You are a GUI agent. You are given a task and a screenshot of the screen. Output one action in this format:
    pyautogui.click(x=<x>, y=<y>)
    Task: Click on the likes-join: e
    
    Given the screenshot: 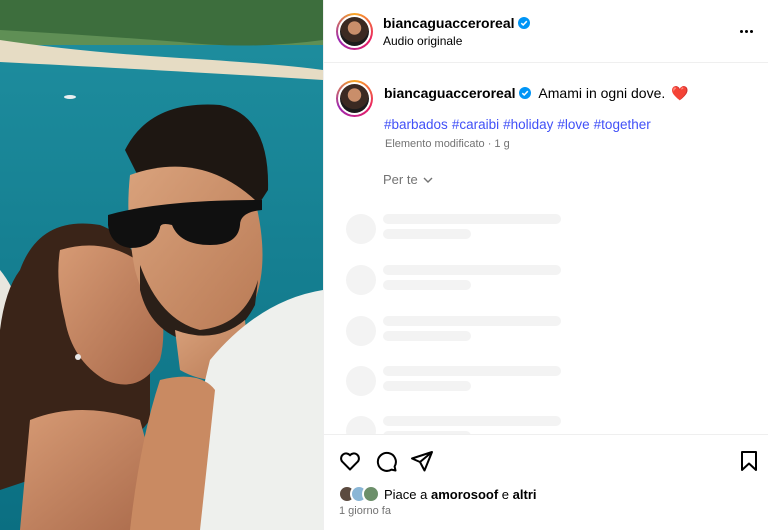 What is the action you would take?
    pyautogui.click(x=505, y=494)
    